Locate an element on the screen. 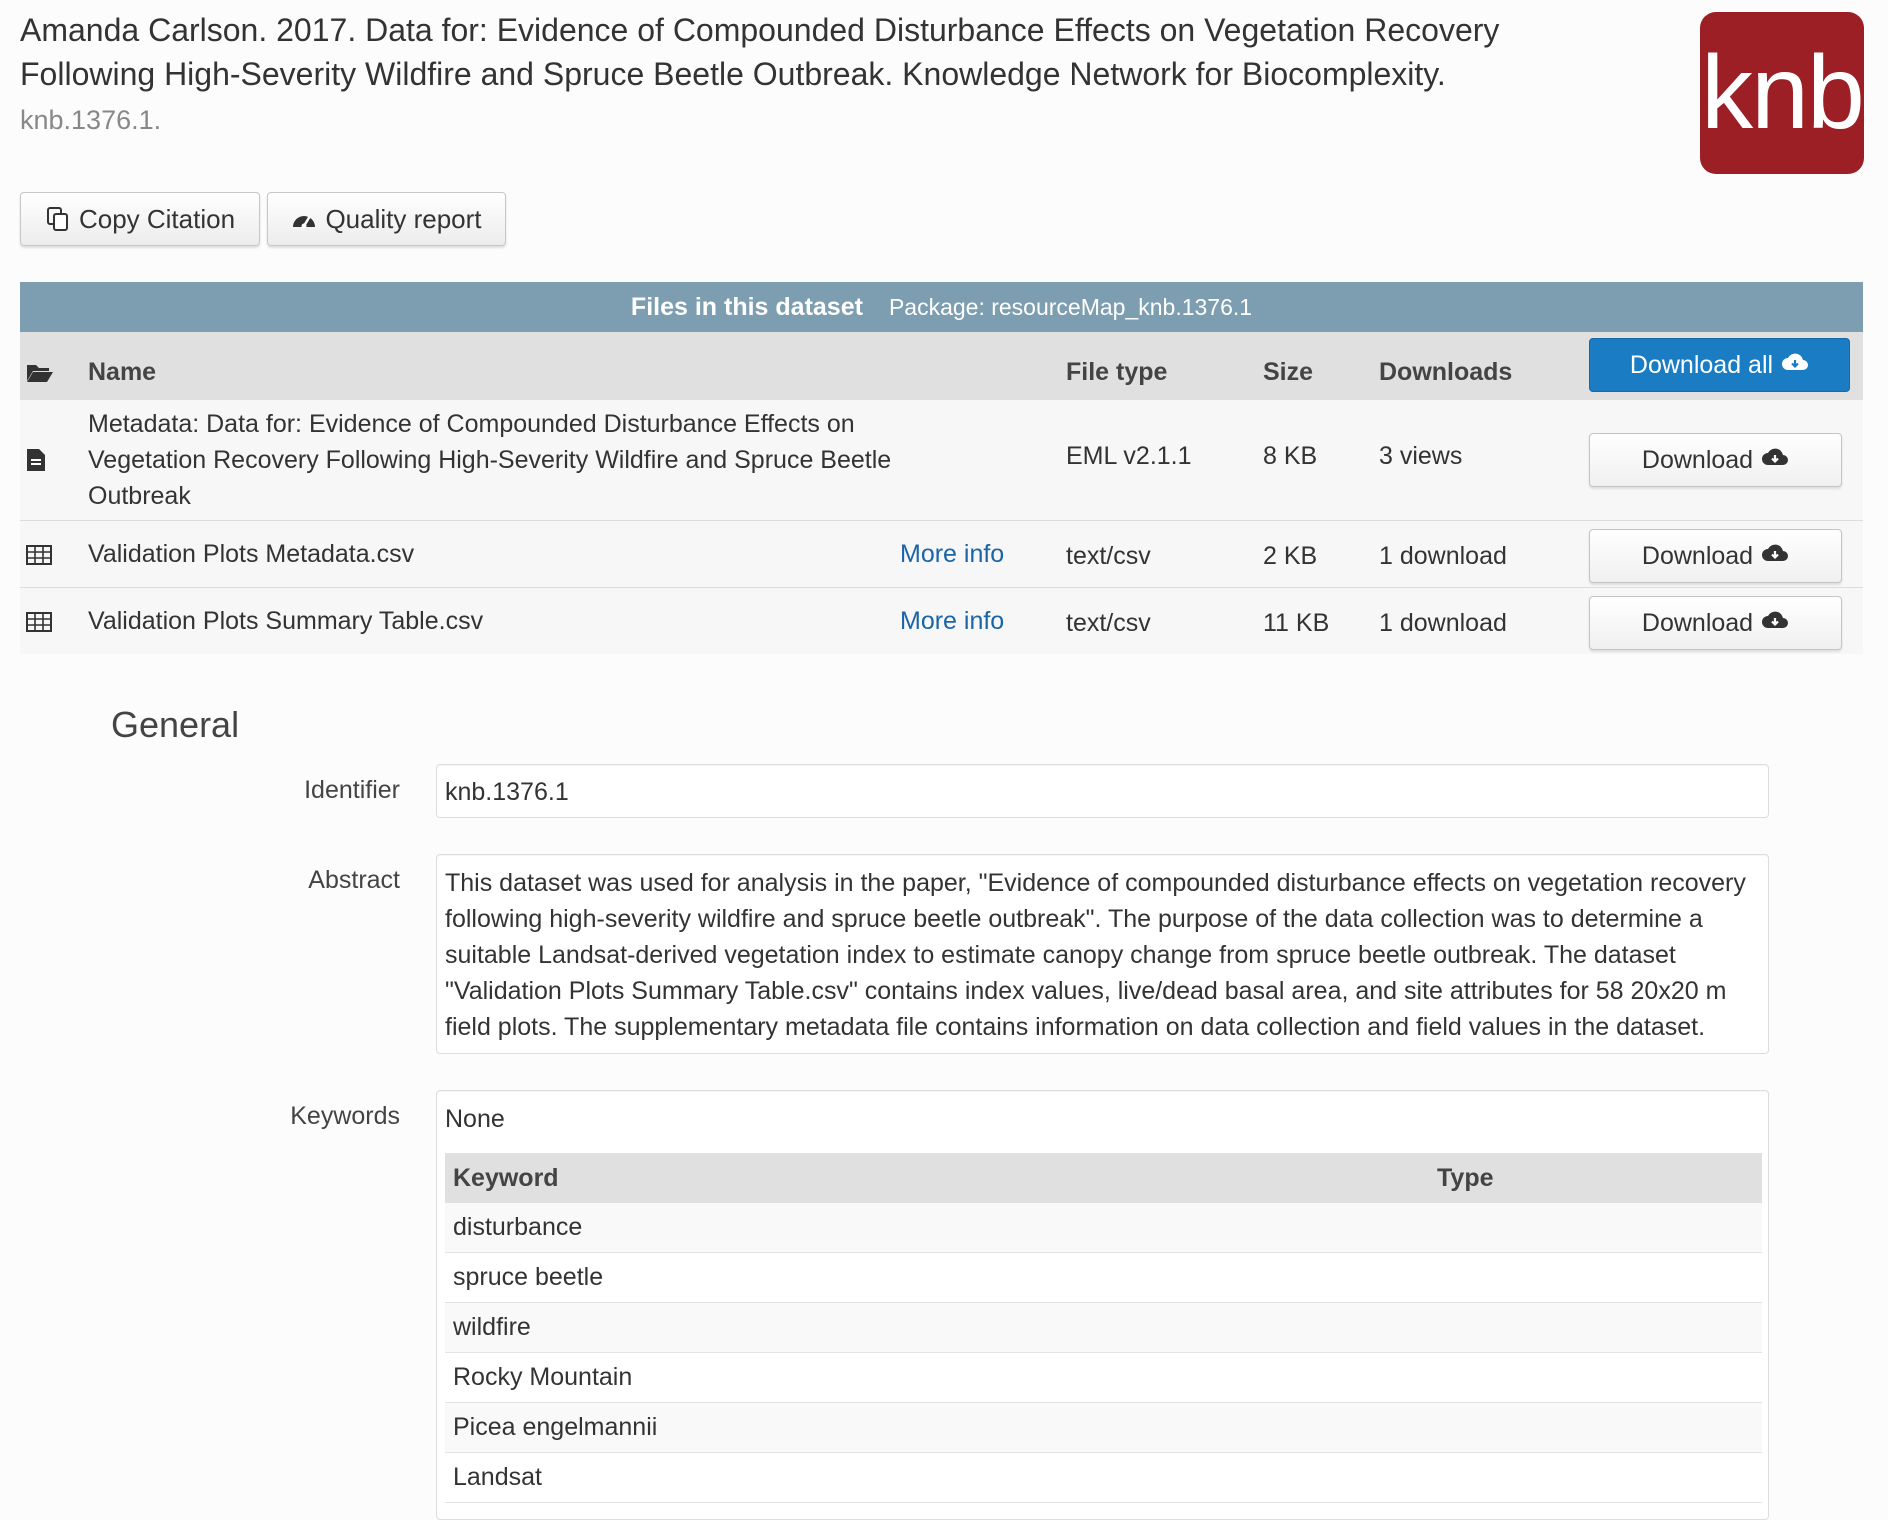 The width and height of the screenshot is (1888, 1520). keyword-thesaurus: None is located at coordinates (475, 1119).